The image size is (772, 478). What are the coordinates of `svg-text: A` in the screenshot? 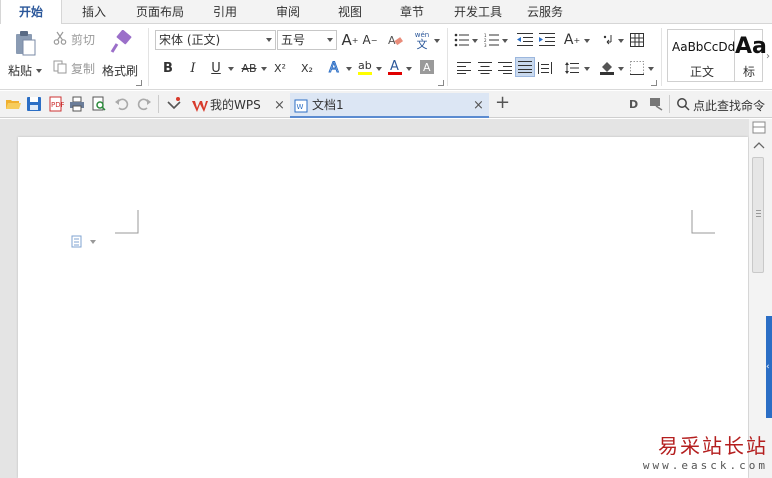 It's located at (427, 67).